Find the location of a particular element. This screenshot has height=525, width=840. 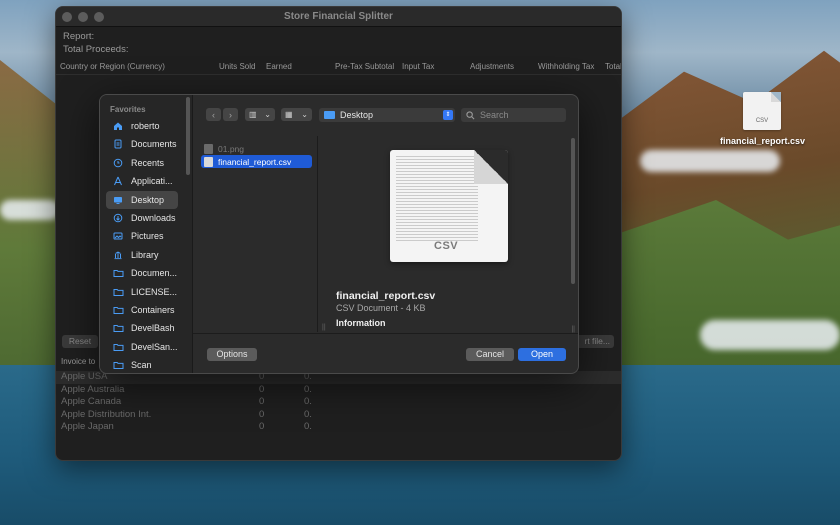

total-proceeds-label: Total Proceeds: is located at coordinates (96, 49).